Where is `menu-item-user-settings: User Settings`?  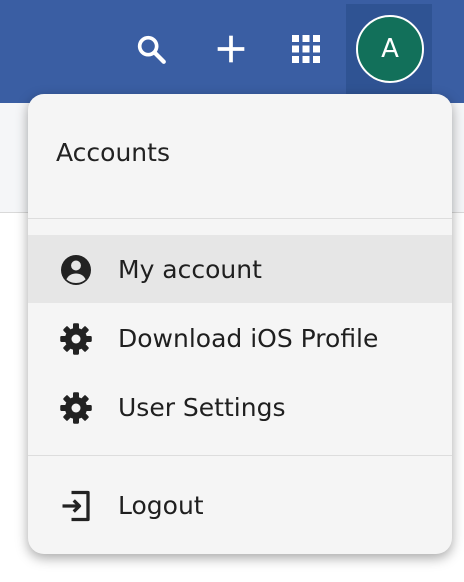
menu-item-user-settings: User Settings is located at coordinates (240, 407).